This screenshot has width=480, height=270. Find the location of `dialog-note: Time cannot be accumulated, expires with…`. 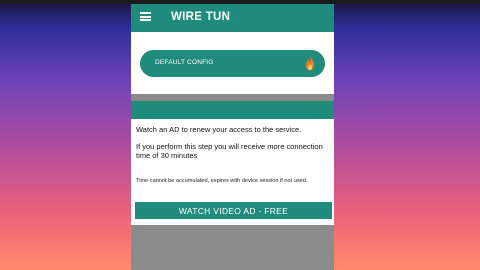

dialog-note: Time cannot be accumulated, expires with… is located at coordinates (222, 181).